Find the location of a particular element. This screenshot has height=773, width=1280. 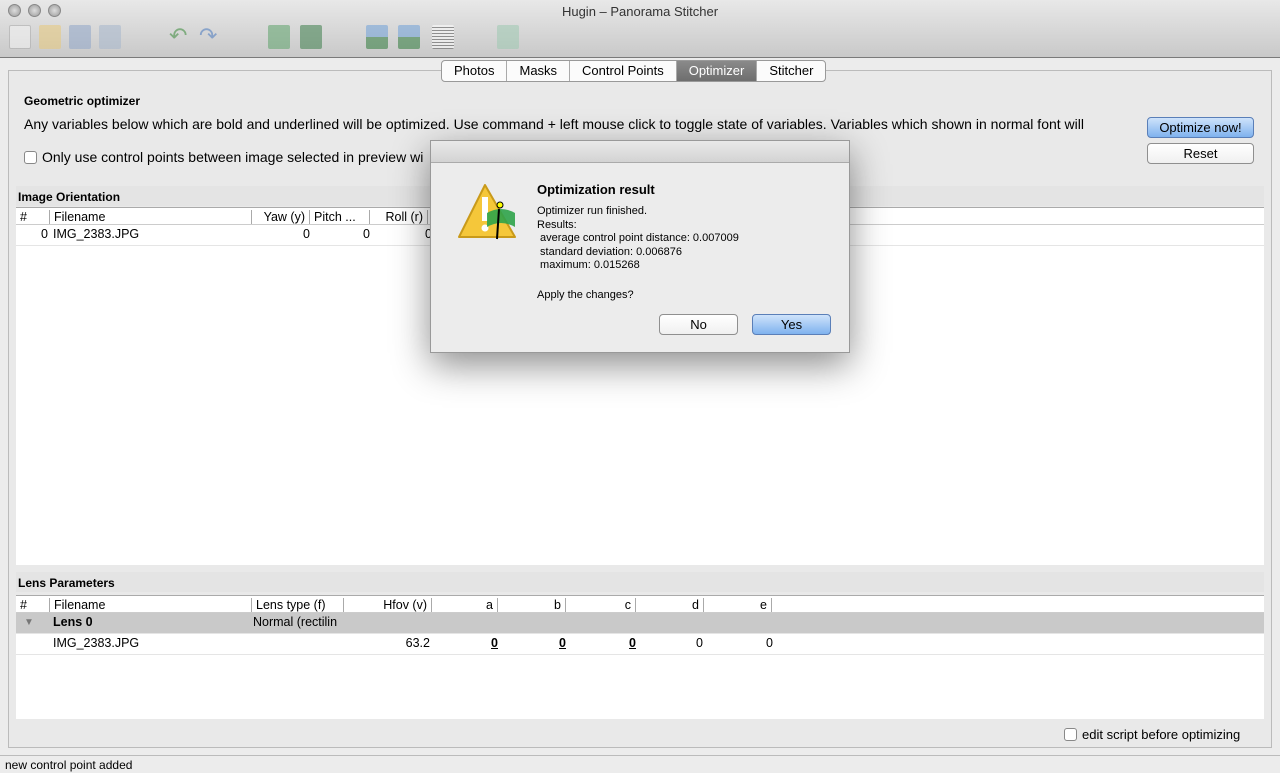

redo-icon: ↷ is located at coordinates (210, 37).